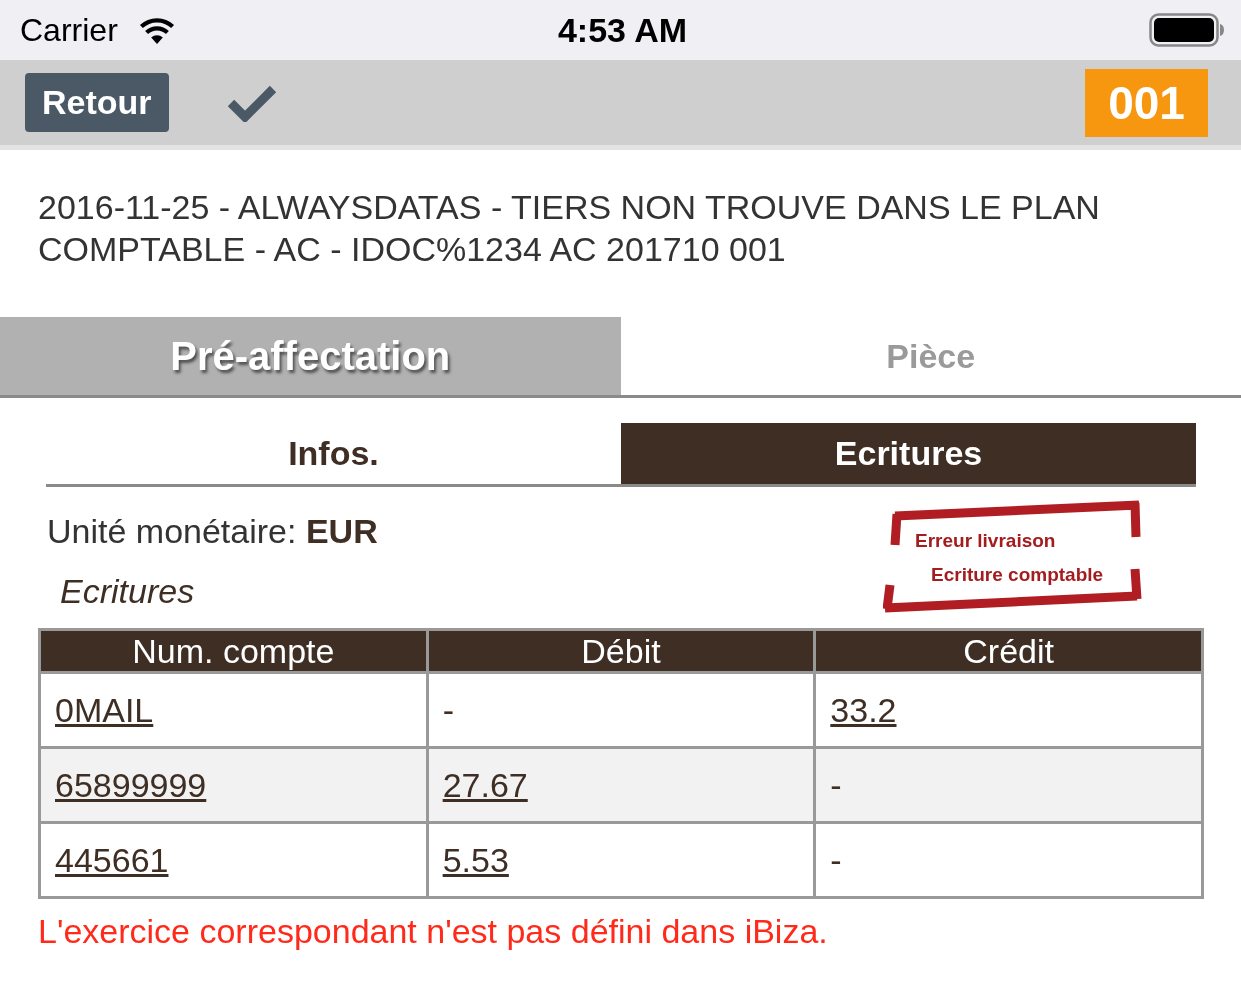  I want to click on currency-label: Unité monétaire: EUR, so click(212, 531).